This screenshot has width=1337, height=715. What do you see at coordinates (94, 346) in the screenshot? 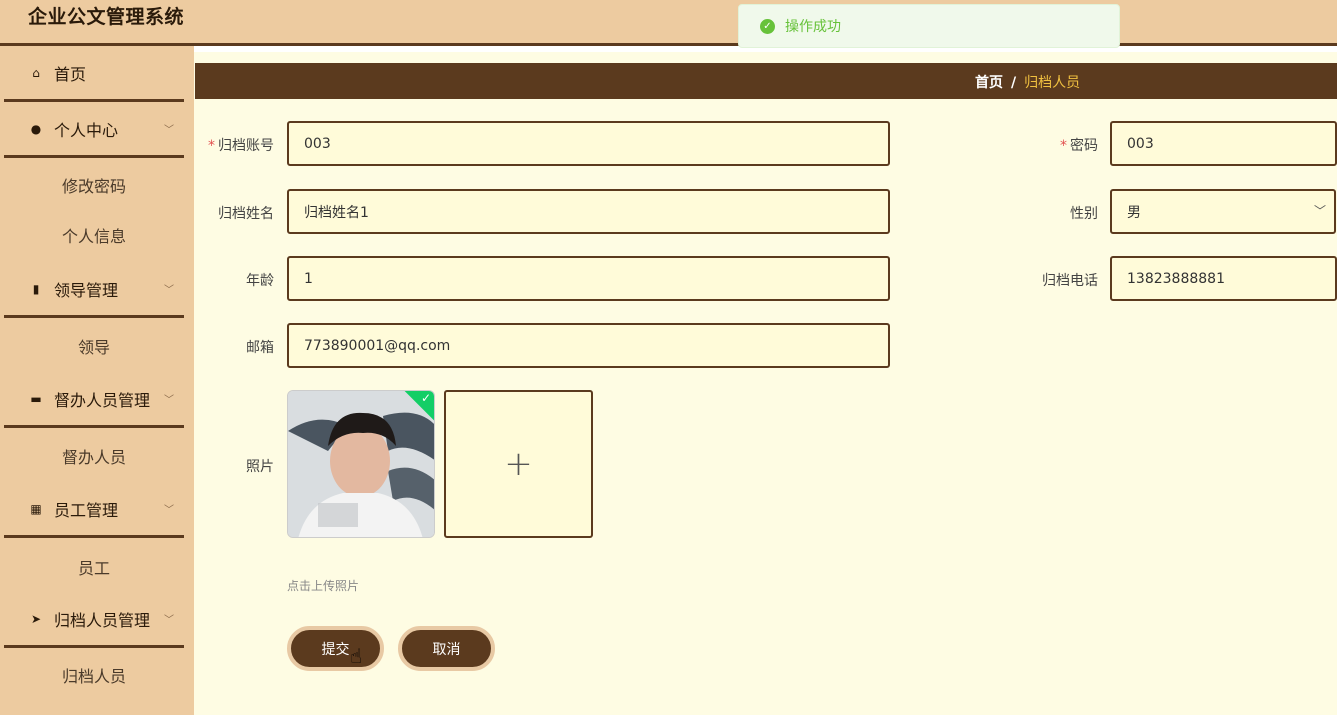
I see `sidebar-subitem-leader: 领导` at bounding box center [94, 346].